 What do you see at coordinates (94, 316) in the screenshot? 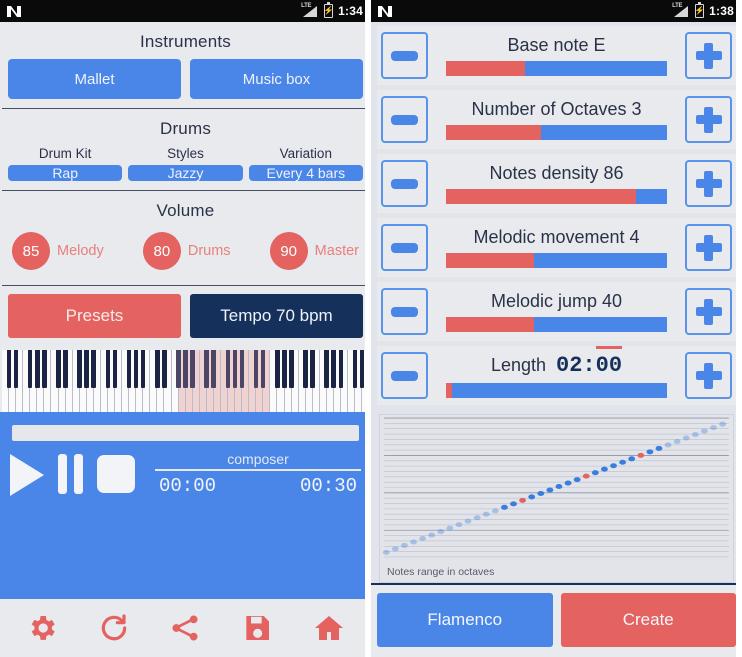
I see `presets-button: Presets` at bounding box center [94, 316].